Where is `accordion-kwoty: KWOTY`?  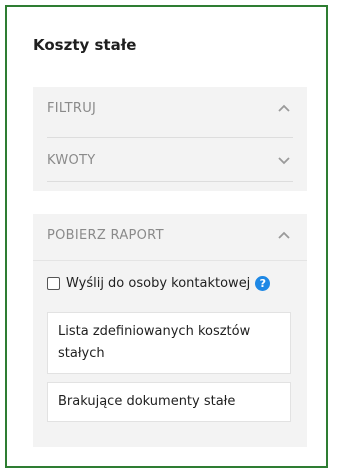 accordion-kwoty: KWOTY is located at coordinates (170, 161).